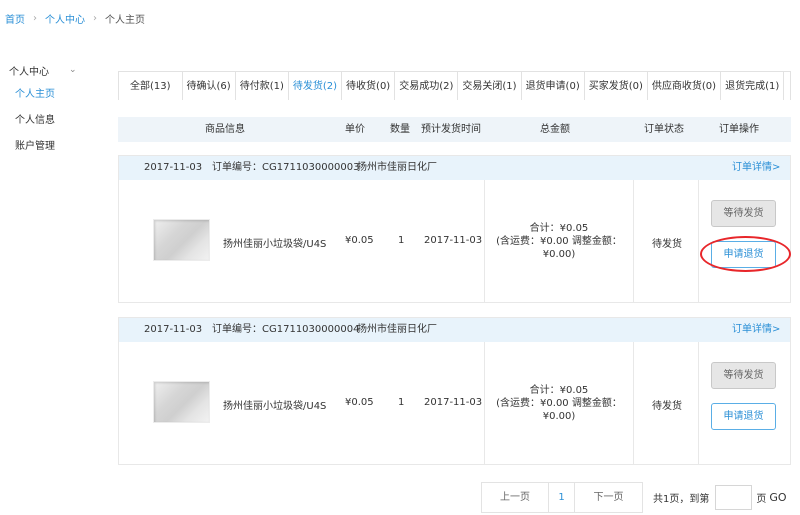  I want to click on order-number: 订单编号：CG1711030000003, so click(286, 167).